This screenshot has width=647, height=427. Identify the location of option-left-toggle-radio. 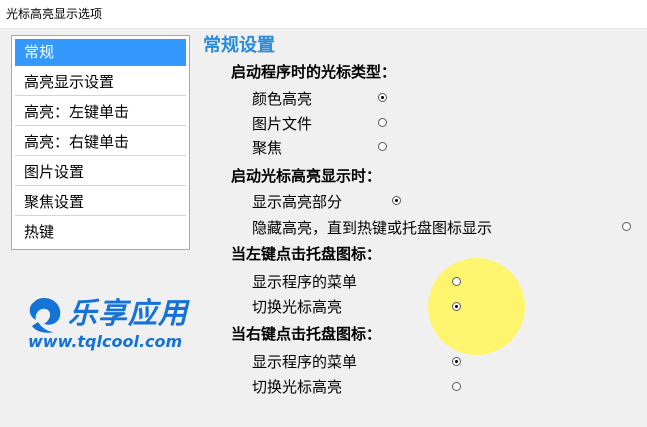
(456, 306).